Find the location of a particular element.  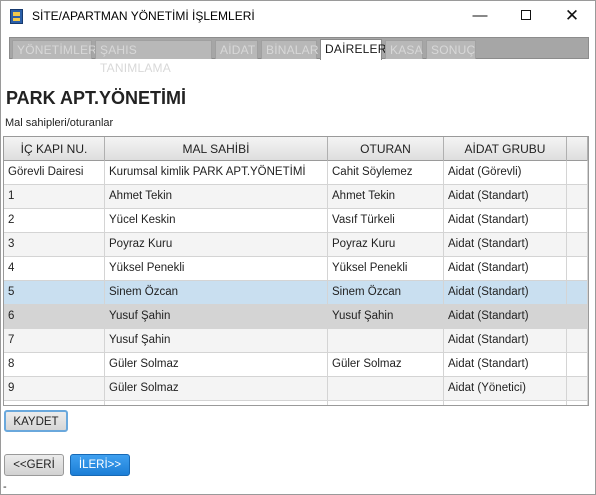

cell-oturan: Yüksel Penekli is located at coordinates (386, 269).